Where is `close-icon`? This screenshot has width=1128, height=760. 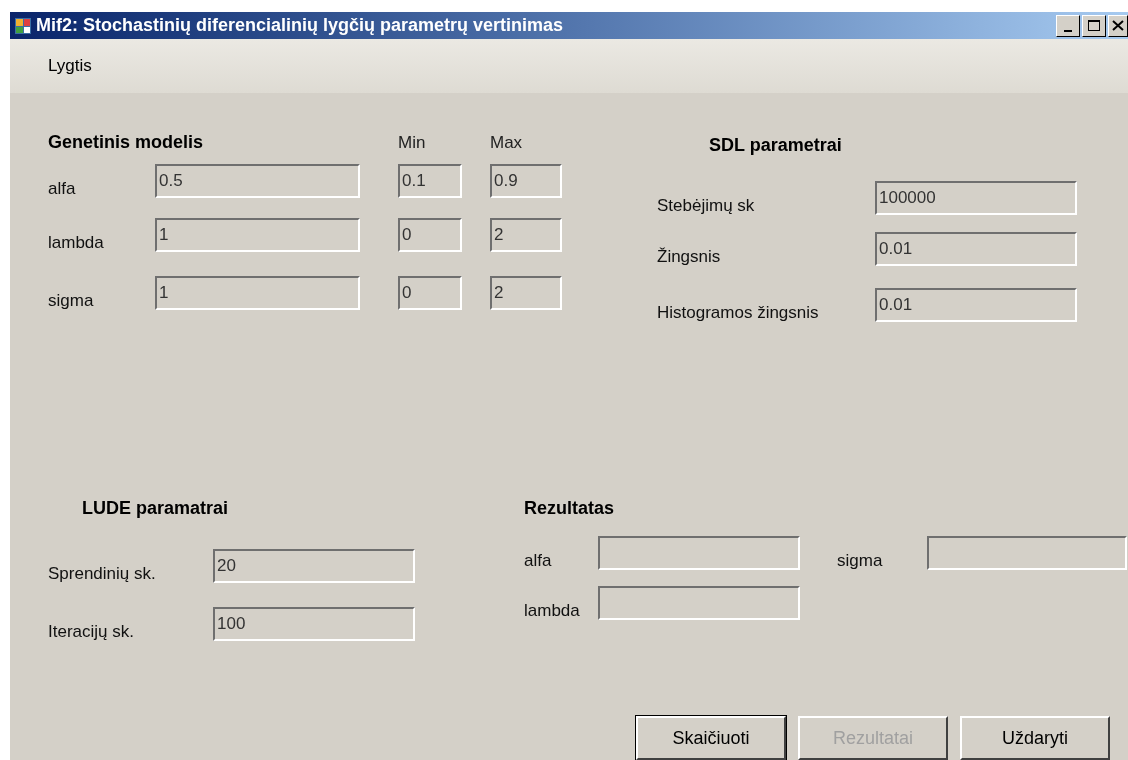
close-icon is located at coordinates (1118, 26).